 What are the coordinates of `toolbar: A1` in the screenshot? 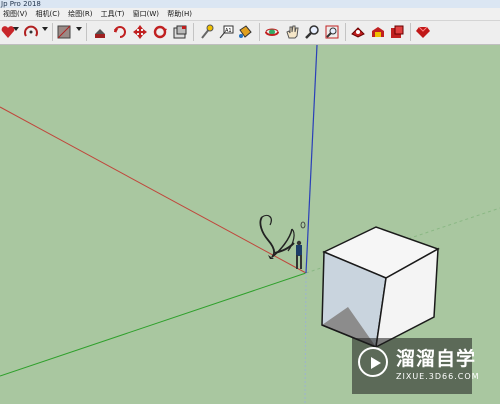 It's located at (250, 33).